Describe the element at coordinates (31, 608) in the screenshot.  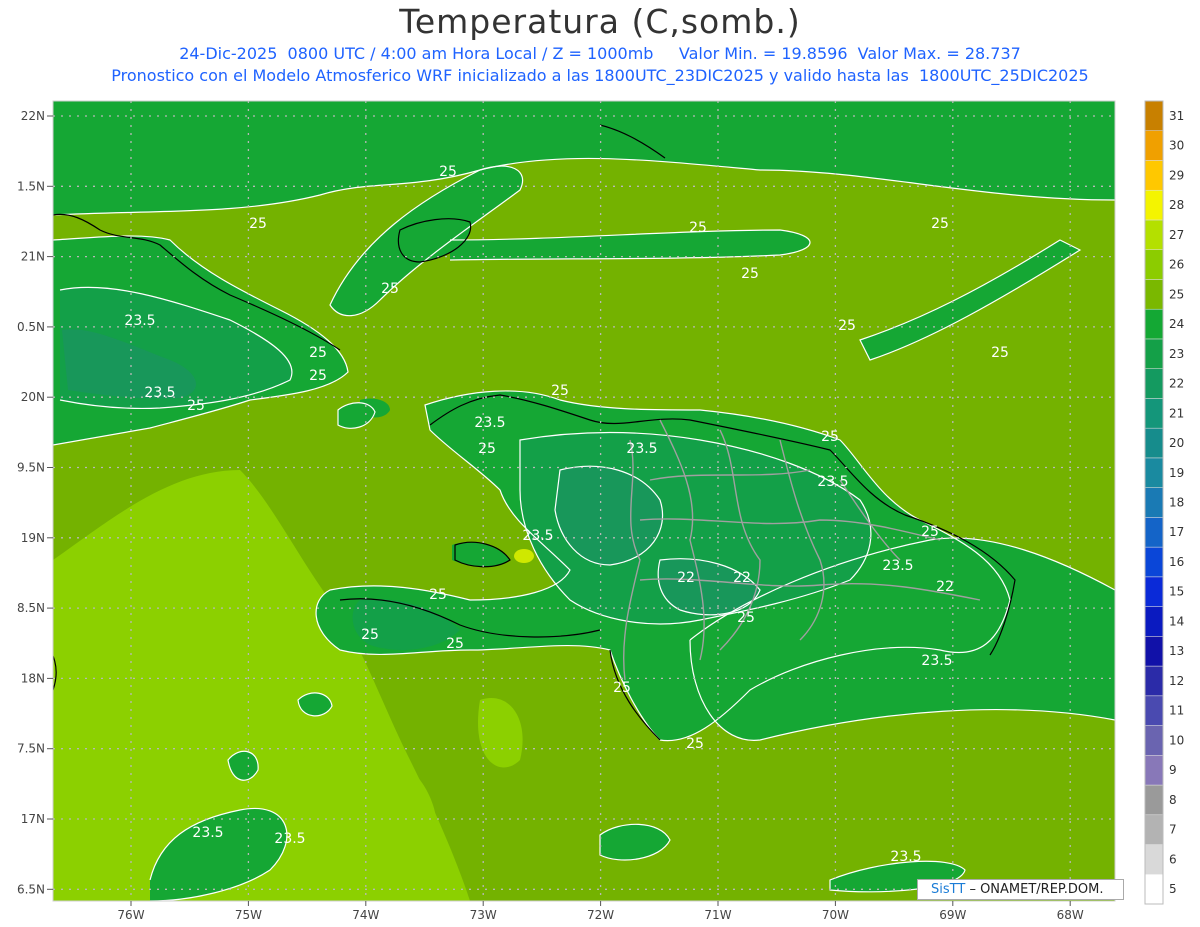
I see `lat-label: 8.5N` at that location.